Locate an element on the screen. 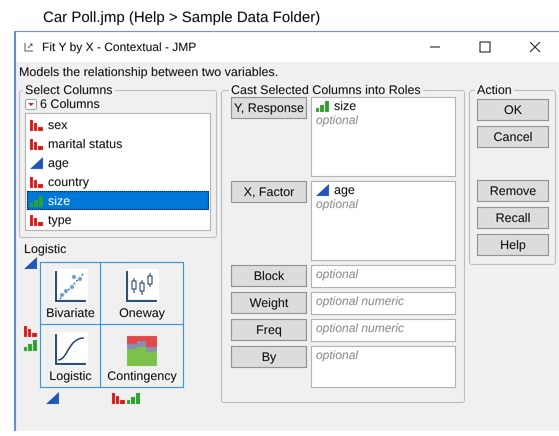 Image resolution: width=559 pixels, height=436 pixels. group-title: Cast Selected Columns into Roles is located at coordinates (326, 90).